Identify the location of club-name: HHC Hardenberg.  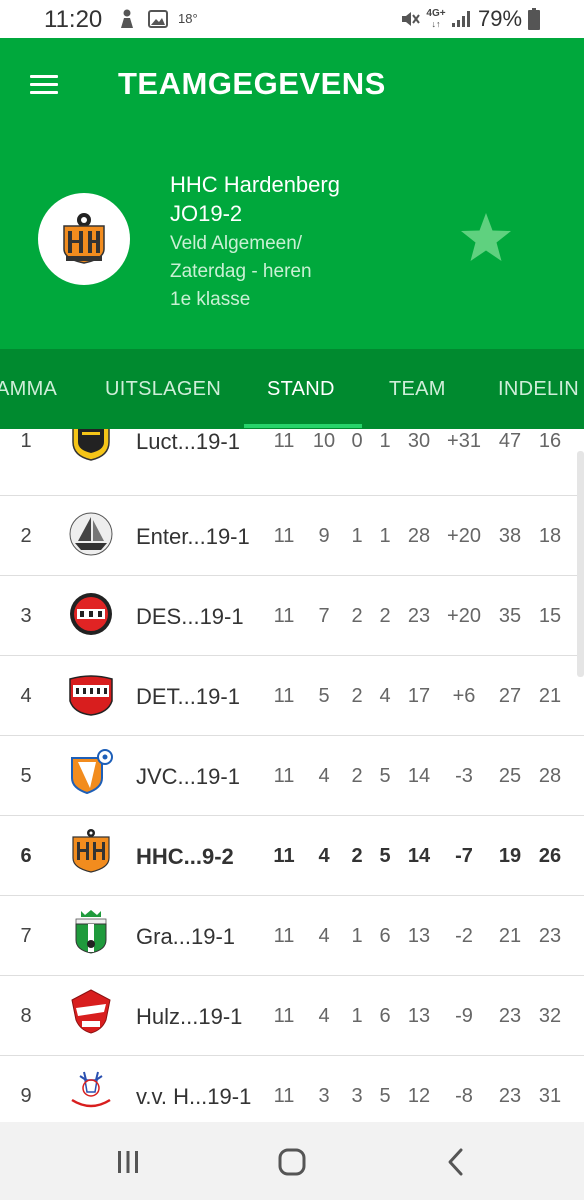
(255, 184).